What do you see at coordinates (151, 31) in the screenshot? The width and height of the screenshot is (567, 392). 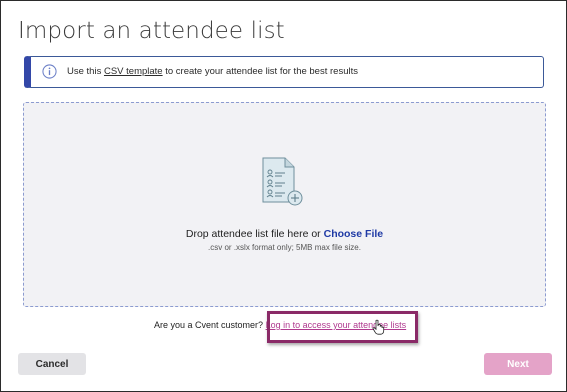 I see `page-title: Import an attendee list` at bounding box center [151, 31].